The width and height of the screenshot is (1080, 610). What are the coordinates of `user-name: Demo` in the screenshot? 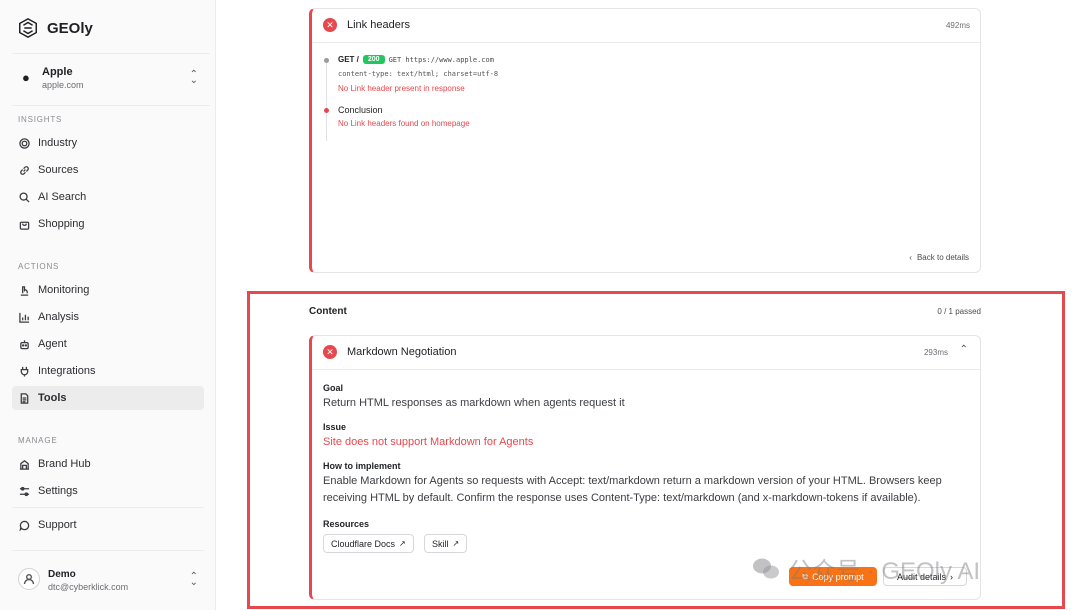 It's located at (62, 574).